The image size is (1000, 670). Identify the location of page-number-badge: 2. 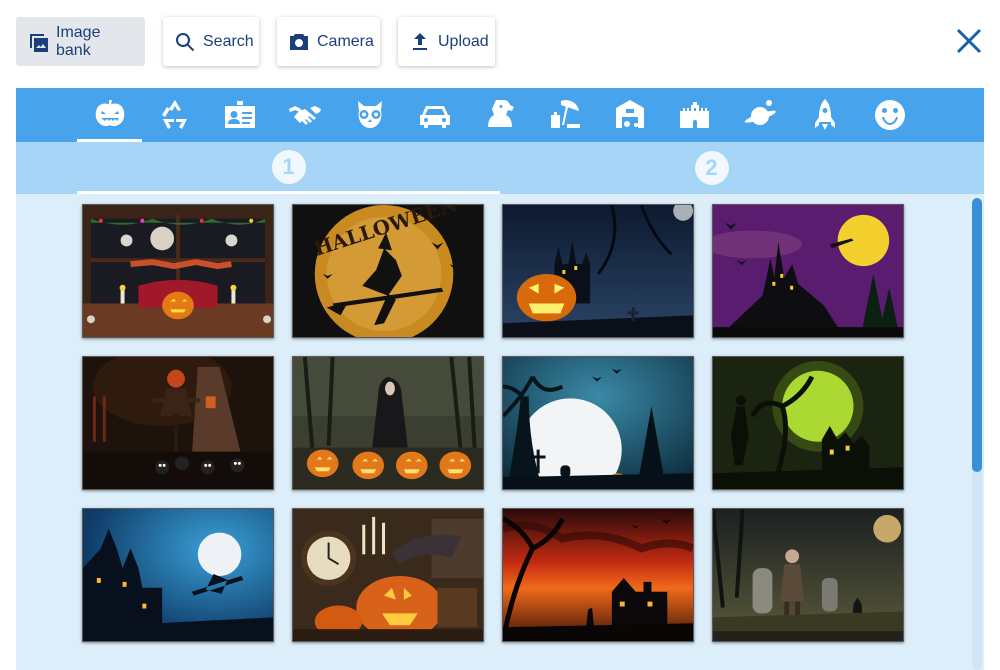
(711, 168).